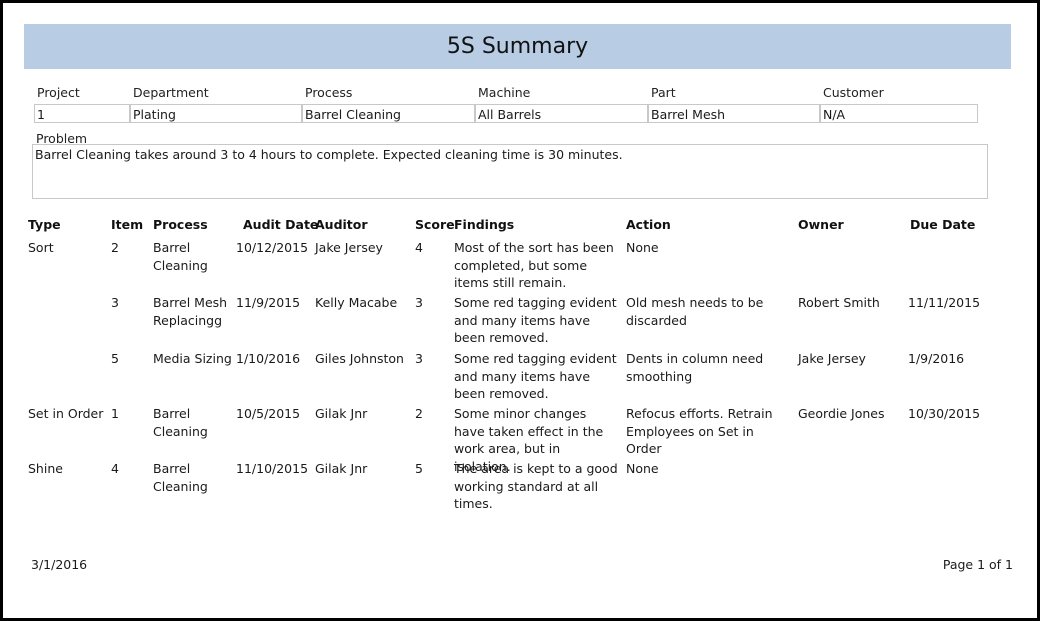  I want to click on col-header-type: Type, so click(44, 224).